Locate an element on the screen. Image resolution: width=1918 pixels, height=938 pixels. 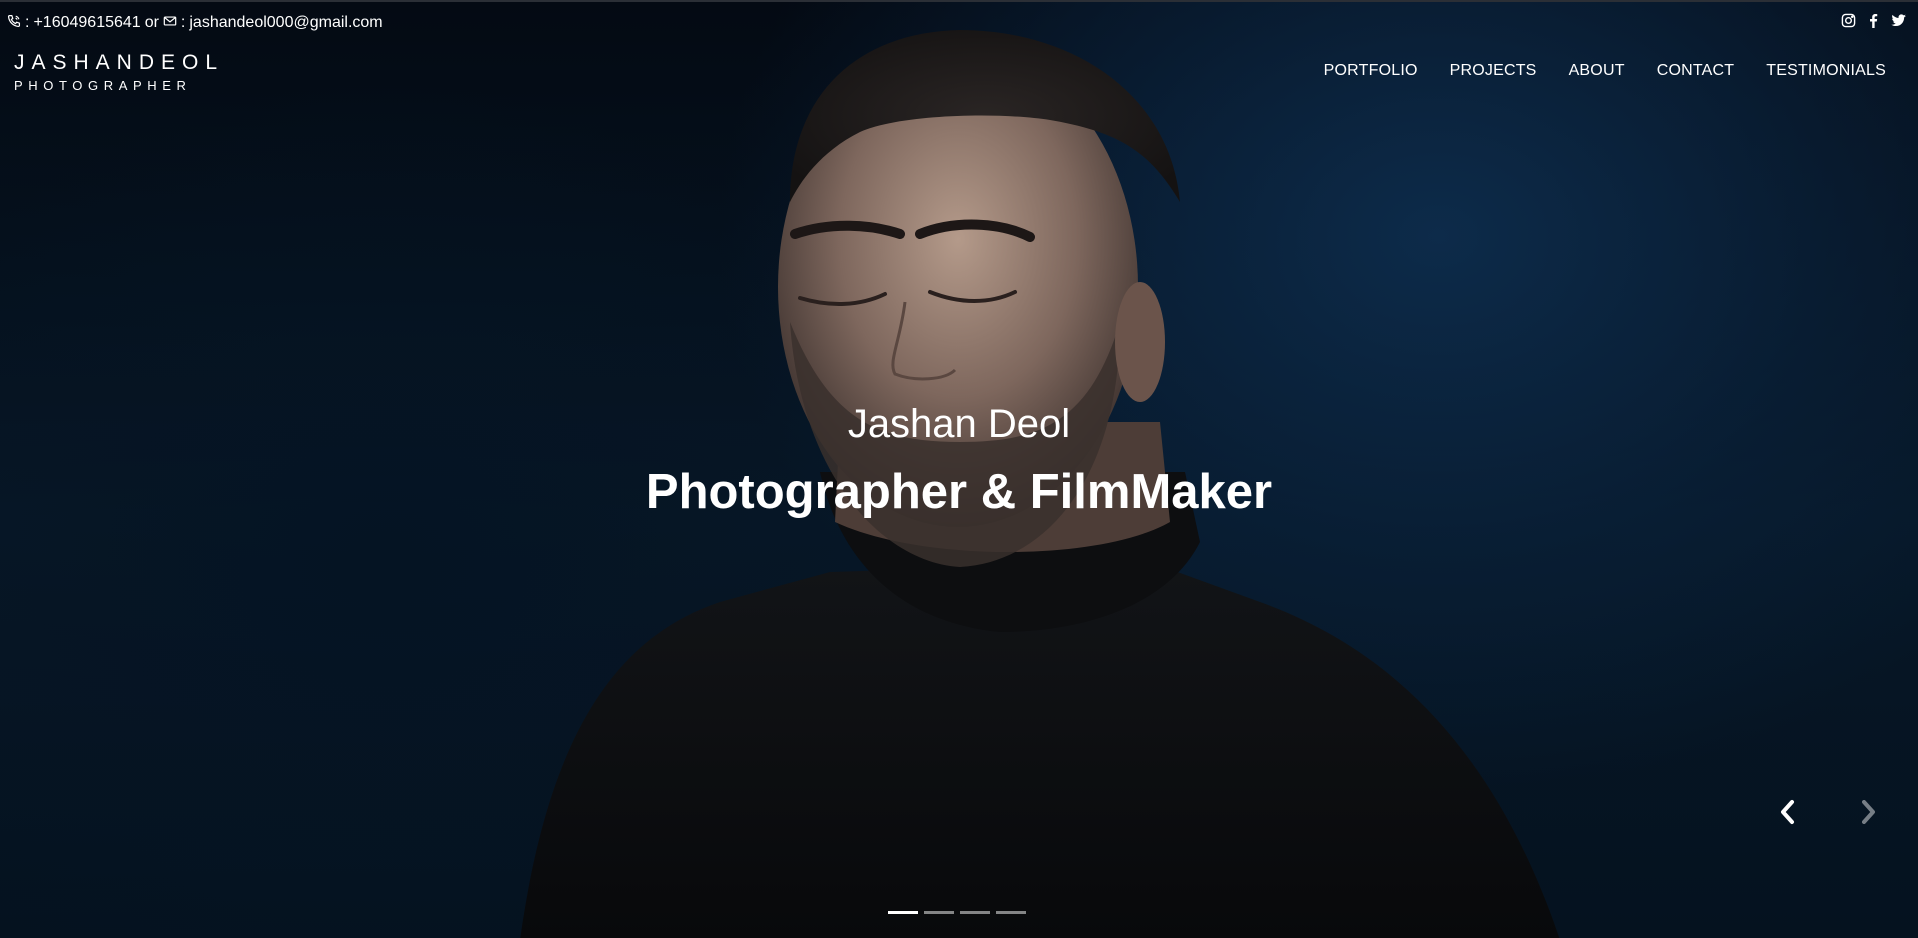
chevron-right-icon is located at coordinates (1868, 812).